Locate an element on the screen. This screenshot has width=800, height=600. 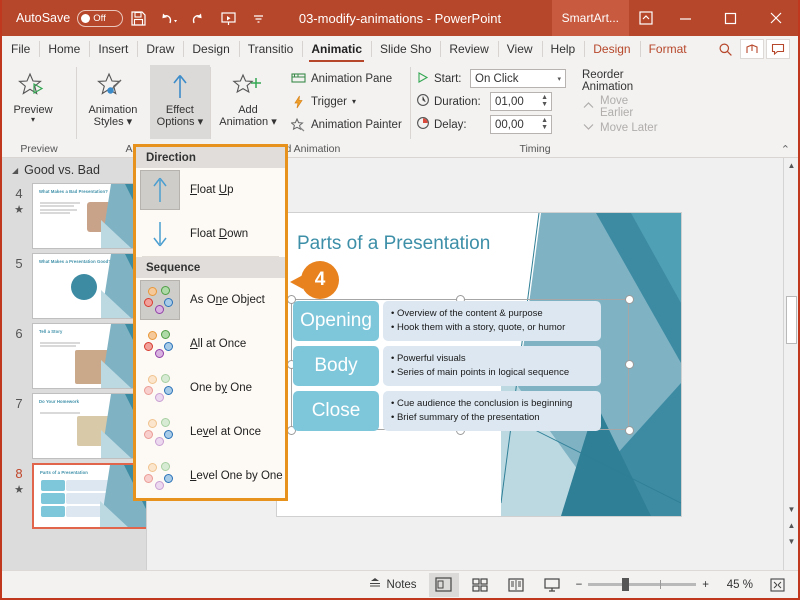
slide-thumbnail: What Makes a Bad Presentation? is located at coordinates (90, 216).